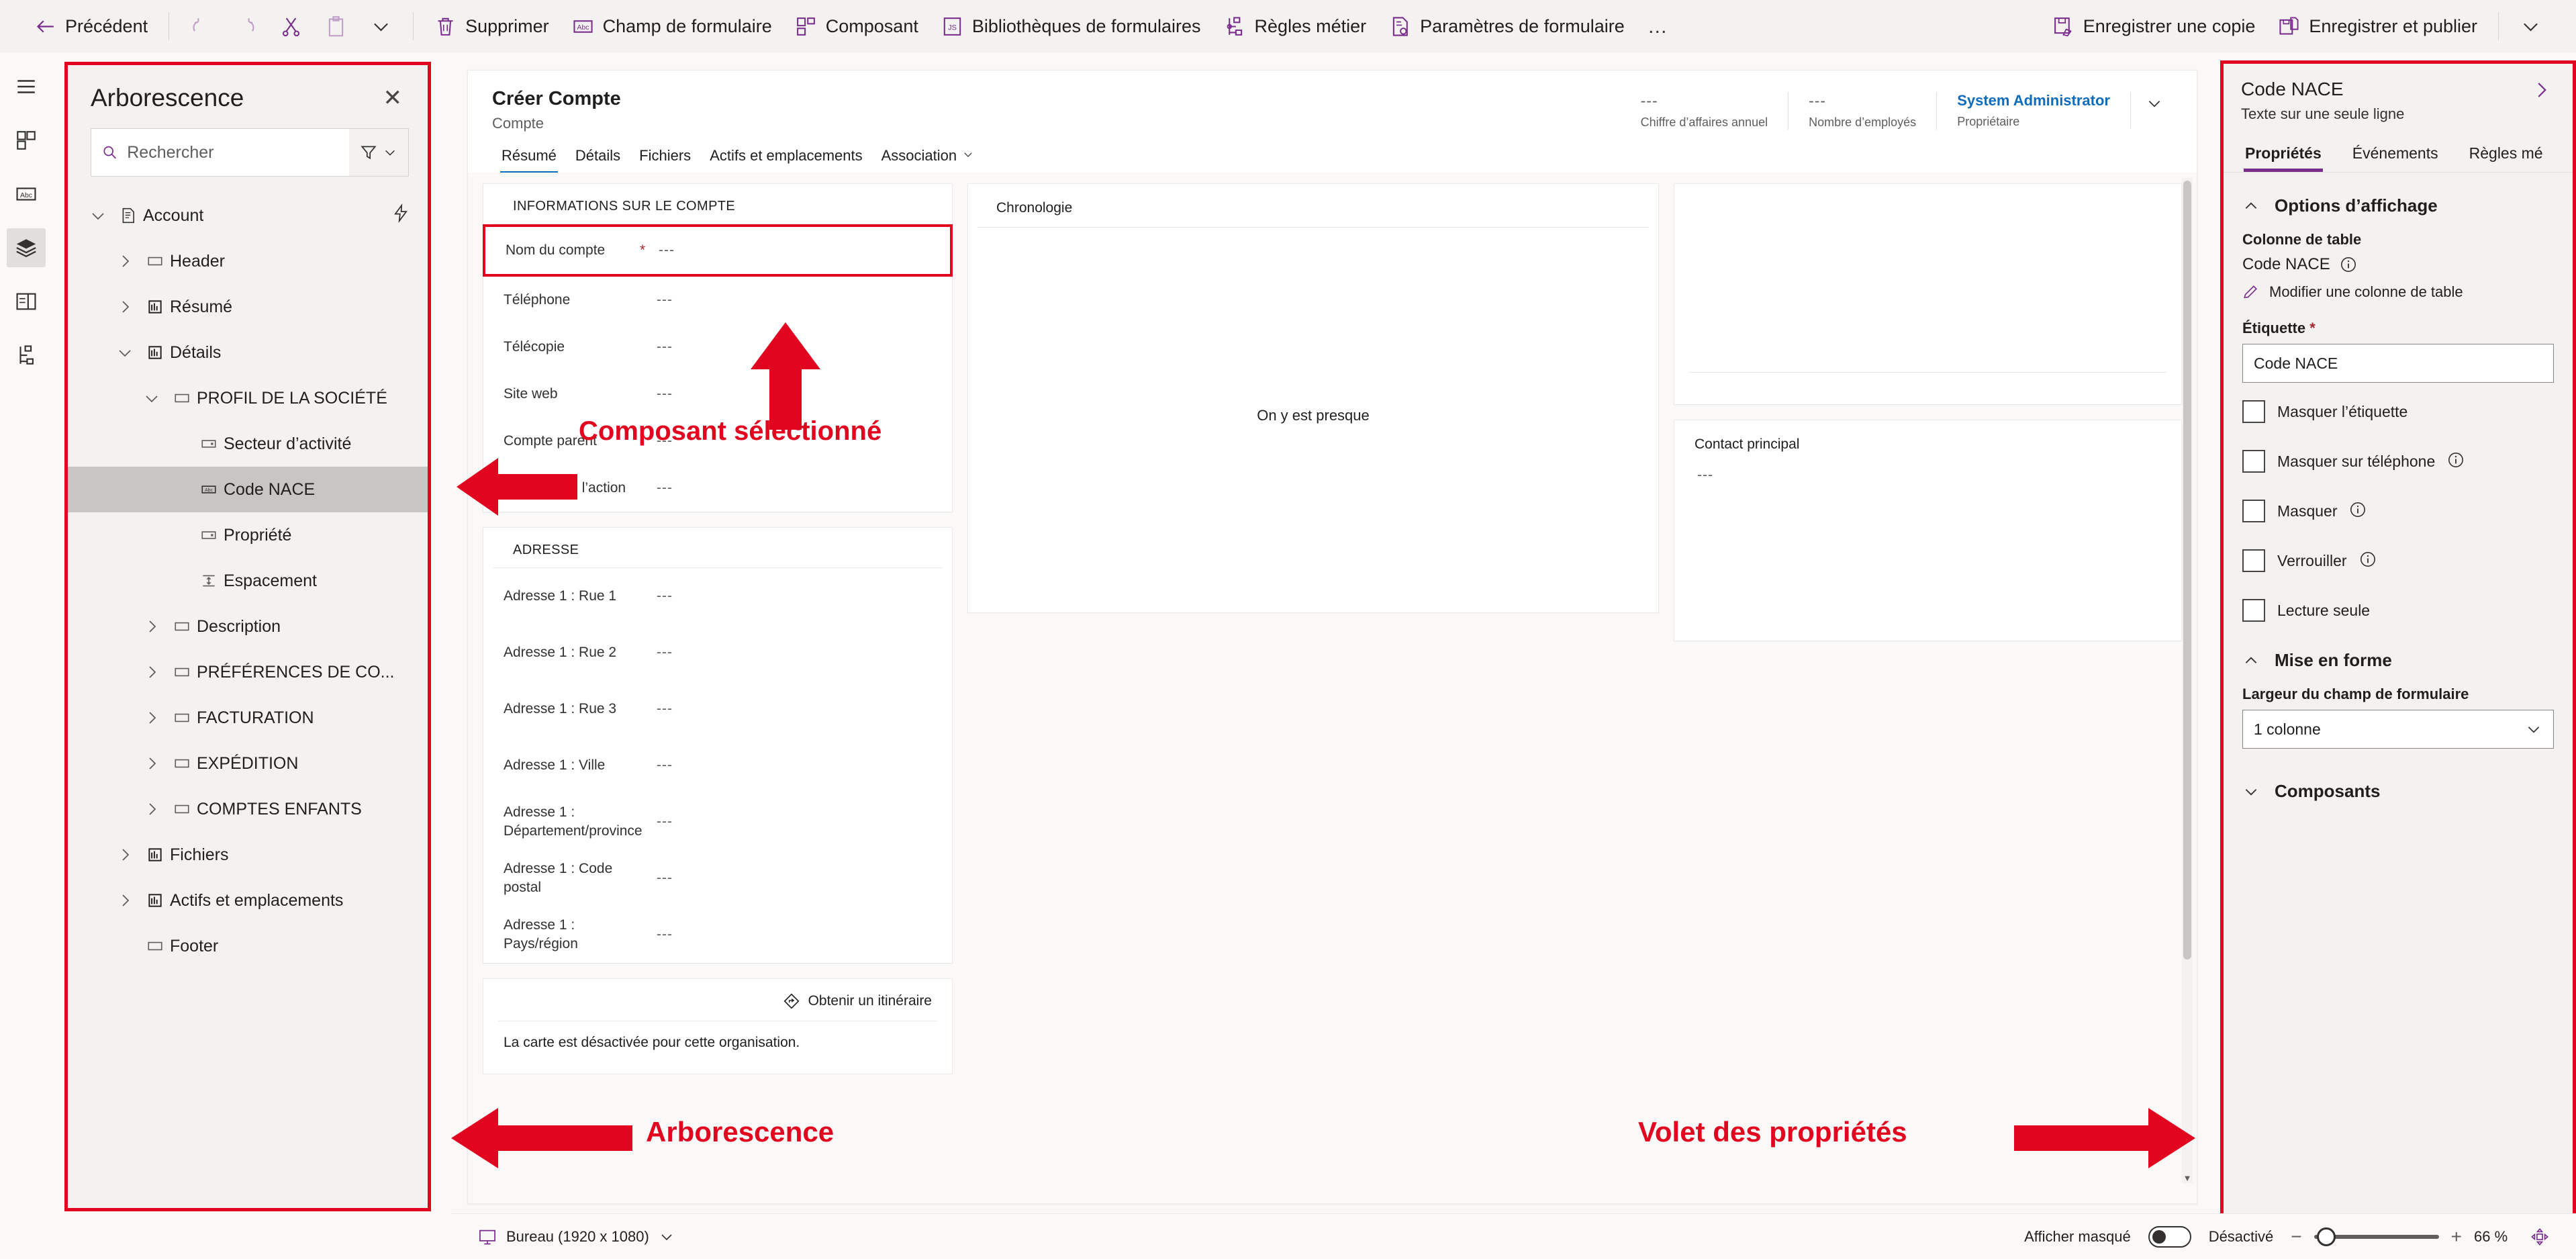 This screenshot has height=1259, width=2576. Describe the element at coordinates (378, 153) in the screenshot. I see `filter-button` at that location.